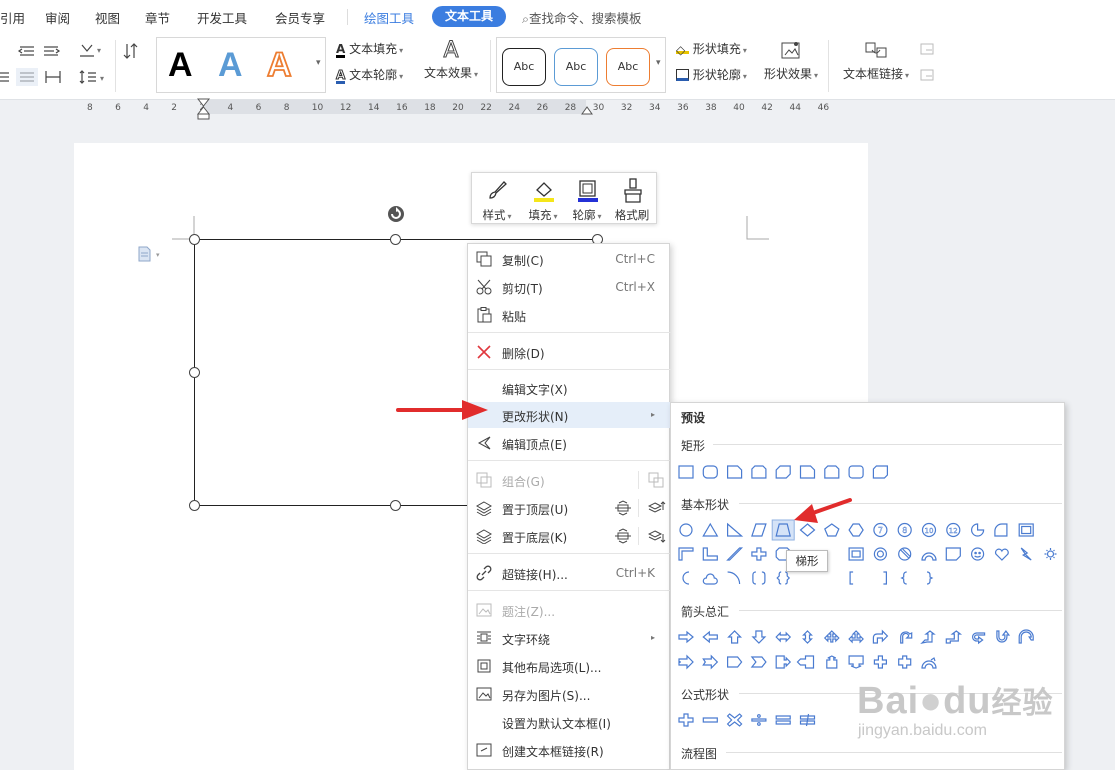  Describe the element at coordinates (300, 17) in the screenshot. I see `tab-member: 会员专享` at that location.